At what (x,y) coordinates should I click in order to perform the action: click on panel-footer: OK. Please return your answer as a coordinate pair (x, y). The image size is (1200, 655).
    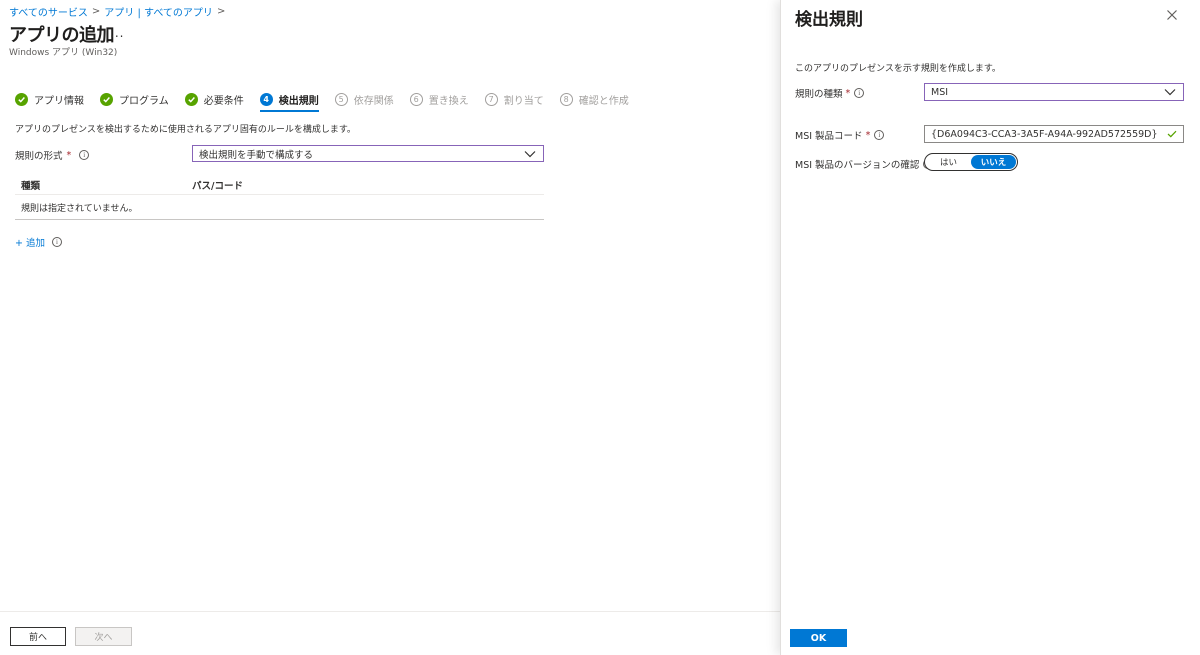
    Looking at the image, I should click on (990, 637).